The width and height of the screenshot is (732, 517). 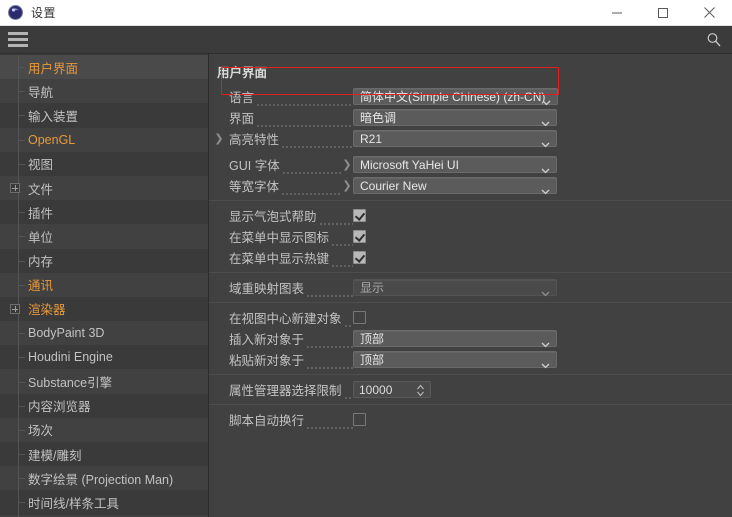 I want to click on dropdown-1: 暗色调, so click(x=455, y=117).